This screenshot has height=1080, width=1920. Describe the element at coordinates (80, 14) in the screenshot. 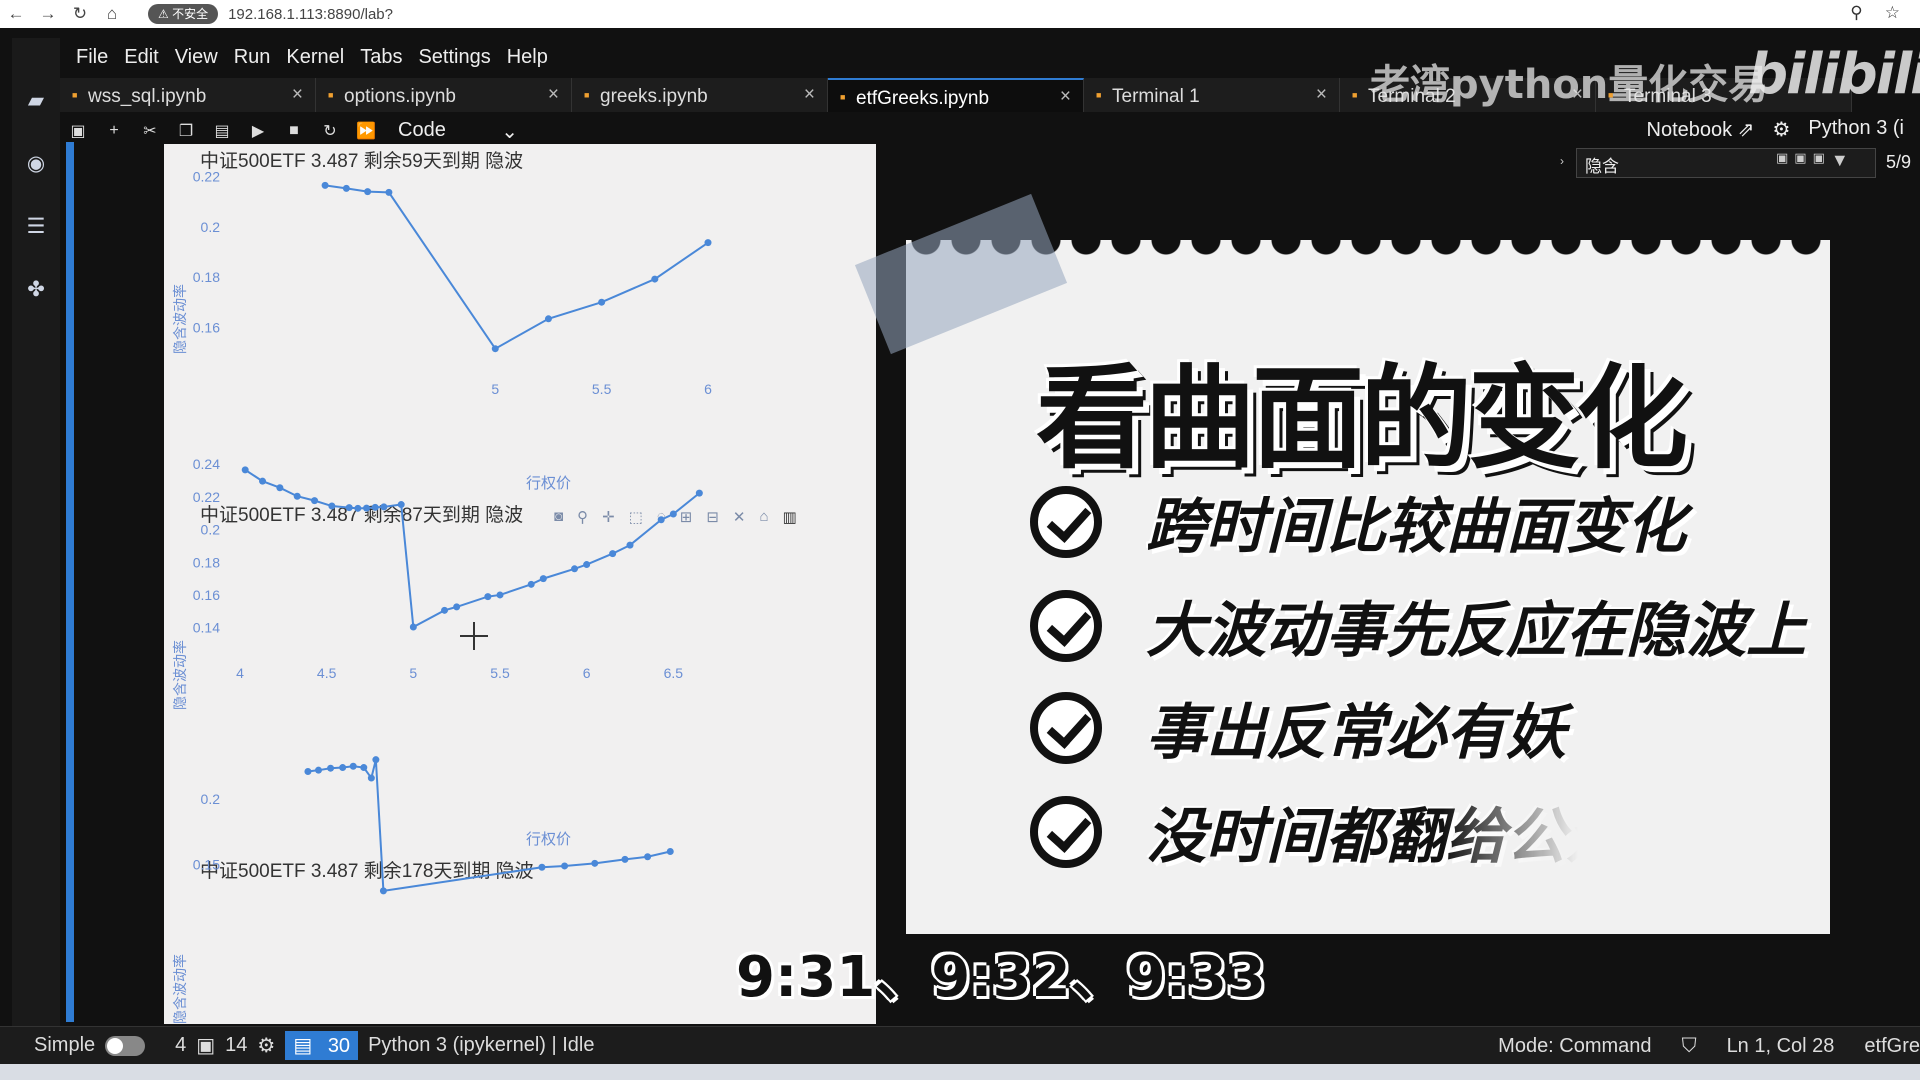

I see `reload-icon: ↻` at that location.